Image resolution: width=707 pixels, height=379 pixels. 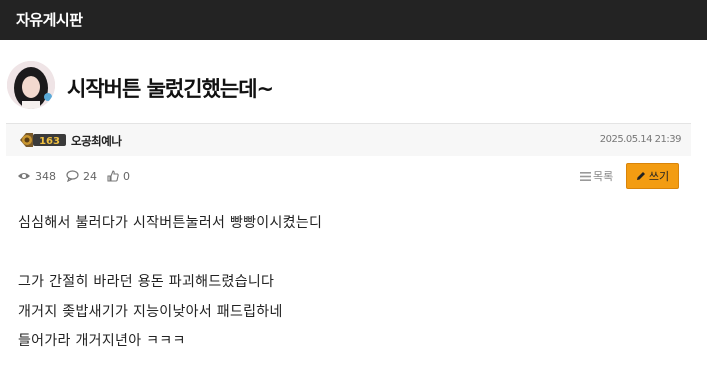 I want to click on author-avatar, so click(x=31, y=85).